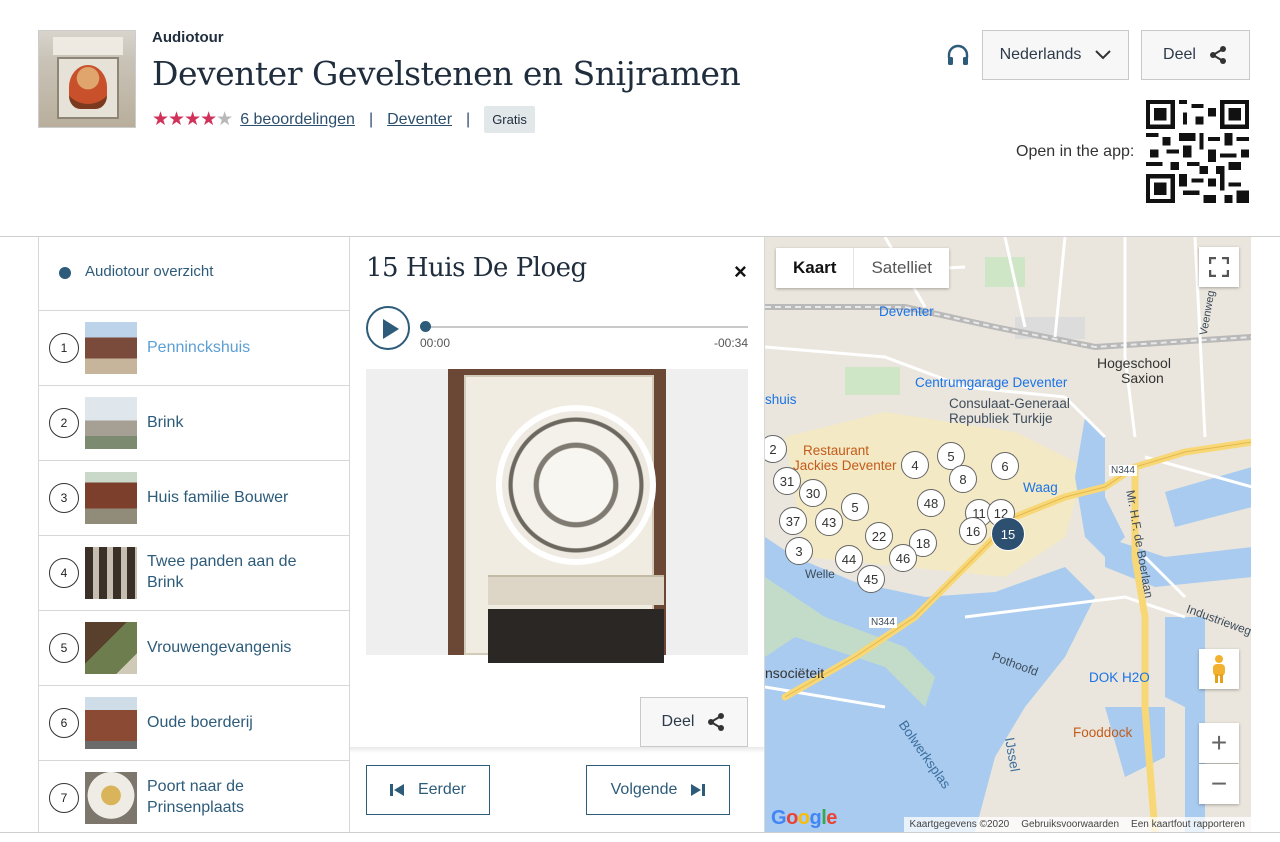 The width and height of the screenshot is (1280, 842). What do you see at coordinates (815, 268) in the screenshot?
I see `map-tab-kaart: Kaart` at bounding box center [815, 268].